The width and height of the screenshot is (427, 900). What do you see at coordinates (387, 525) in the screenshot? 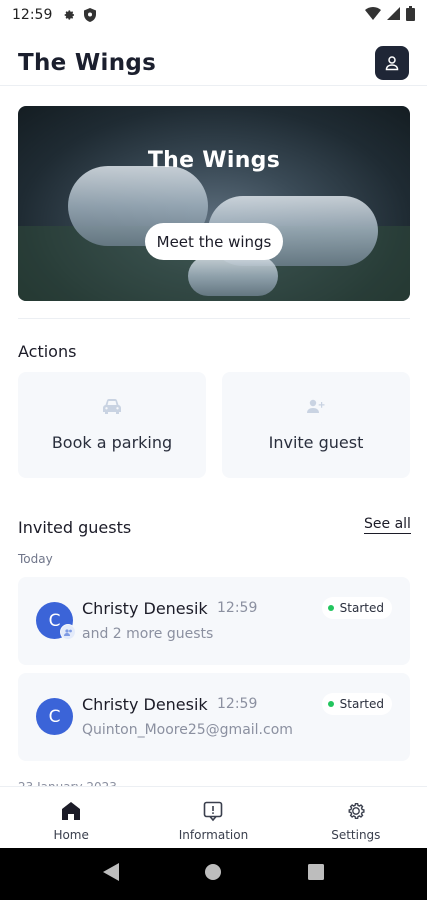
I see `see-all-link: See all` at bounding box center [387, 525].